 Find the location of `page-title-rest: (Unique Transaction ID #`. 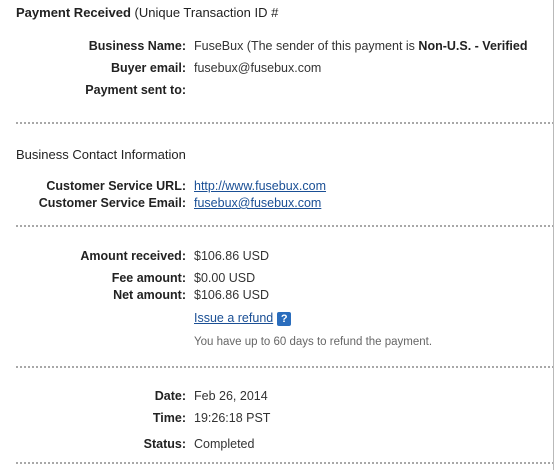

page-title-rest: (Unique Transaction ID # is located at coordinates (204, 12).